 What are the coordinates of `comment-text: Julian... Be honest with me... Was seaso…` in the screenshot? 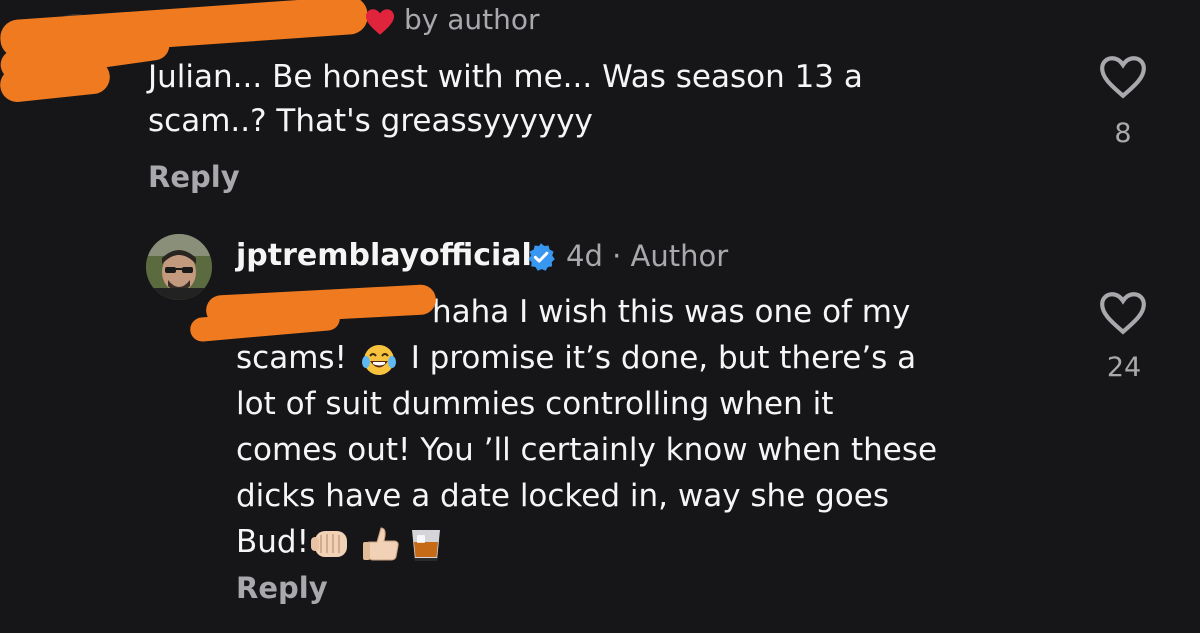 It's located at (598, 99).